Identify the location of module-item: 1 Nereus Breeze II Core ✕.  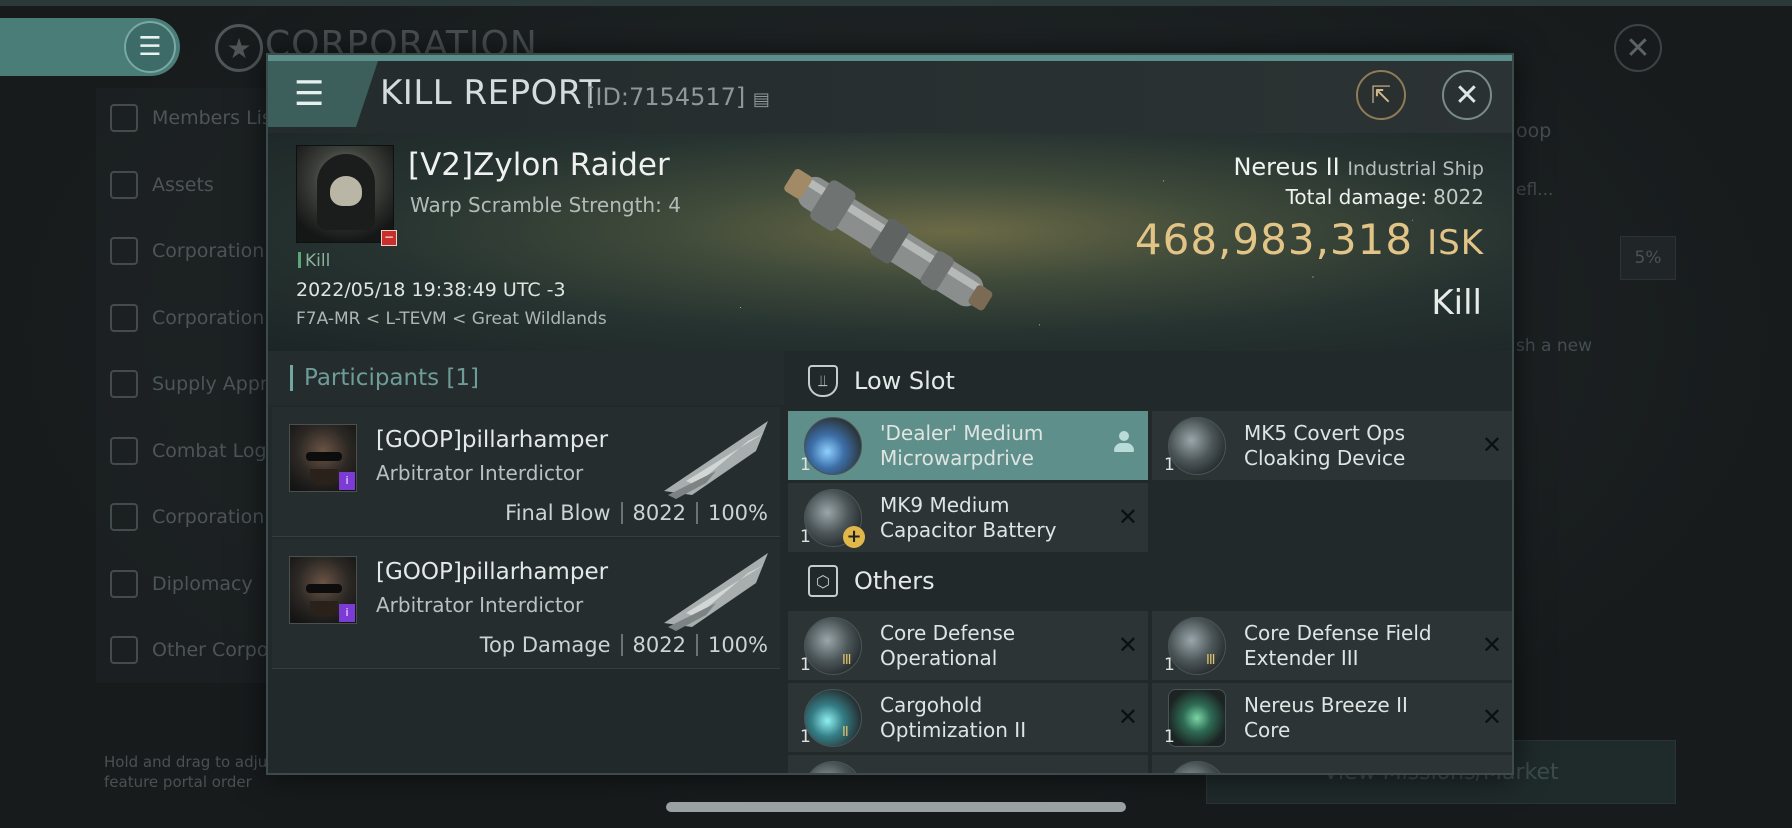
(1332, 718).